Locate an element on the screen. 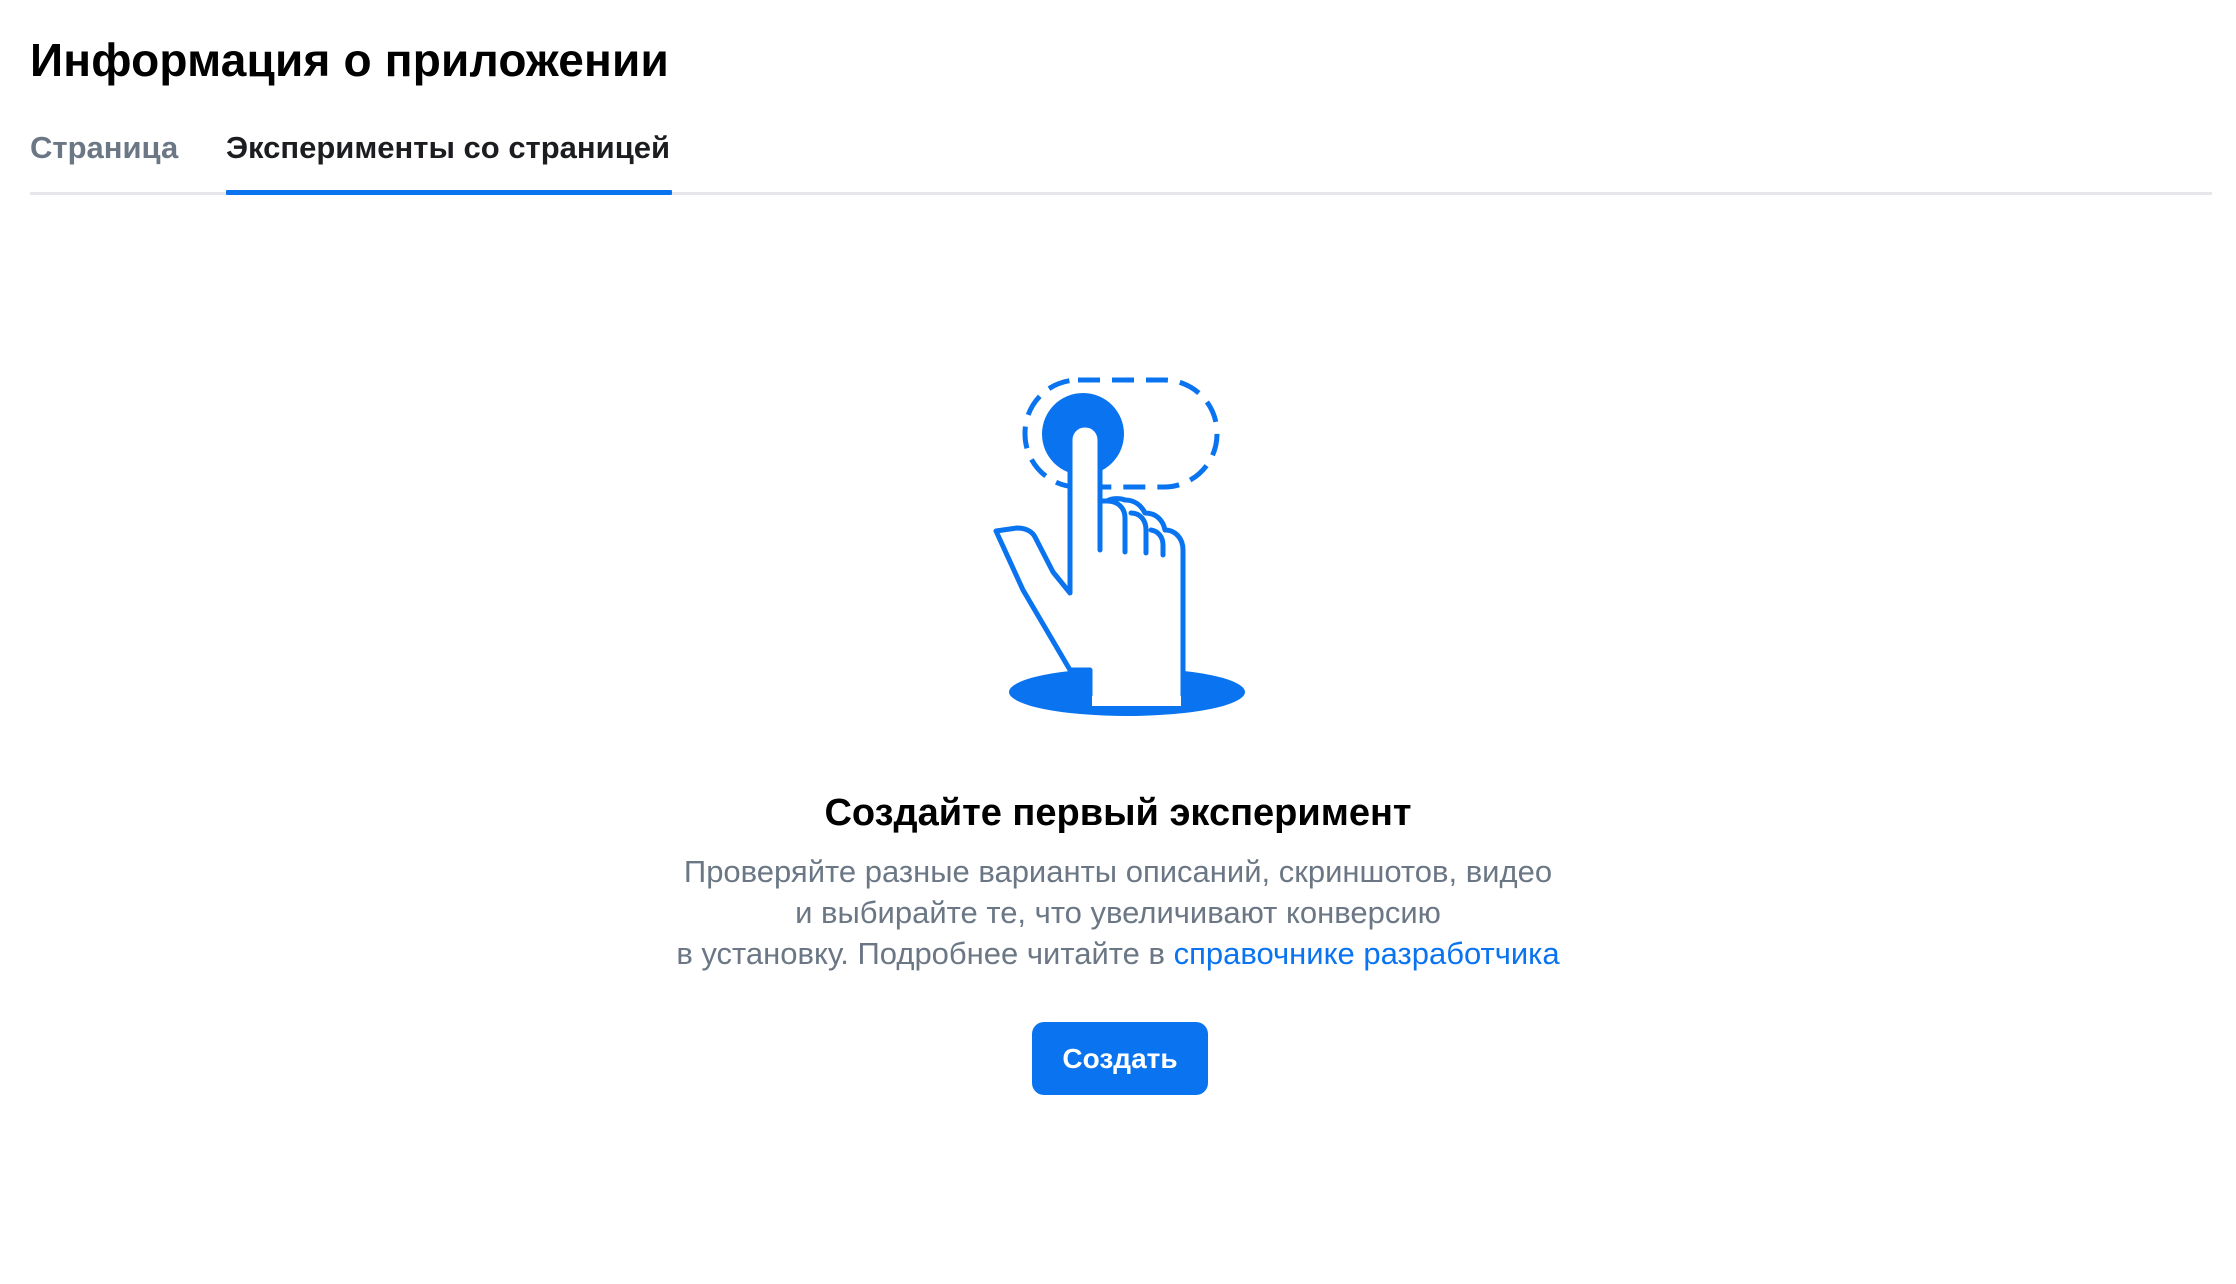 The height and width of the screenshot is (1284, 2236). page-title: Информация о приложении is located at coordinates (349, 60).